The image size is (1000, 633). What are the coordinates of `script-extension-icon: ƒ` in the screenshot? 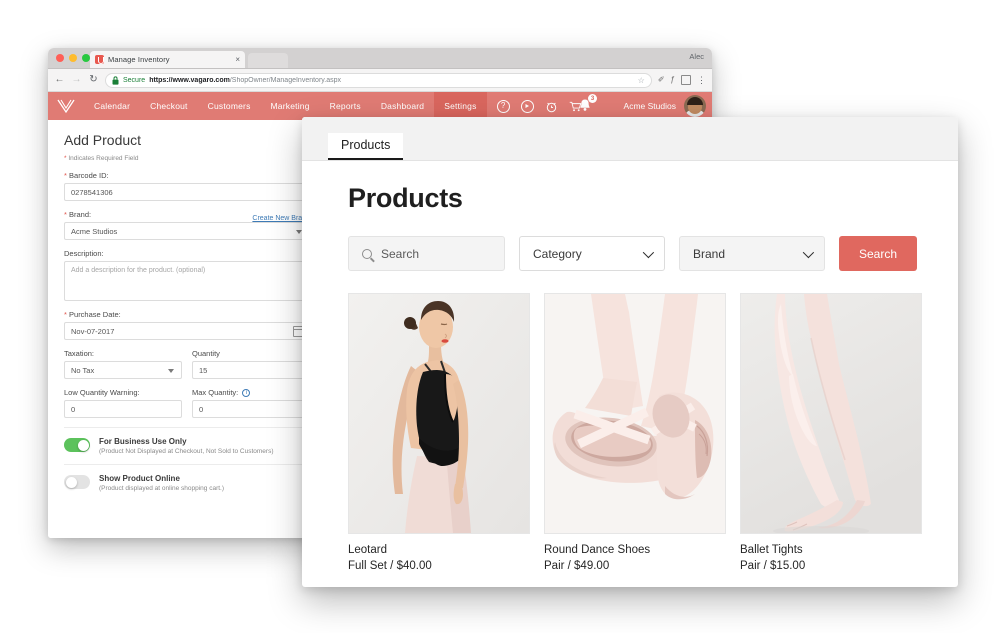 It's located at (673, 80).